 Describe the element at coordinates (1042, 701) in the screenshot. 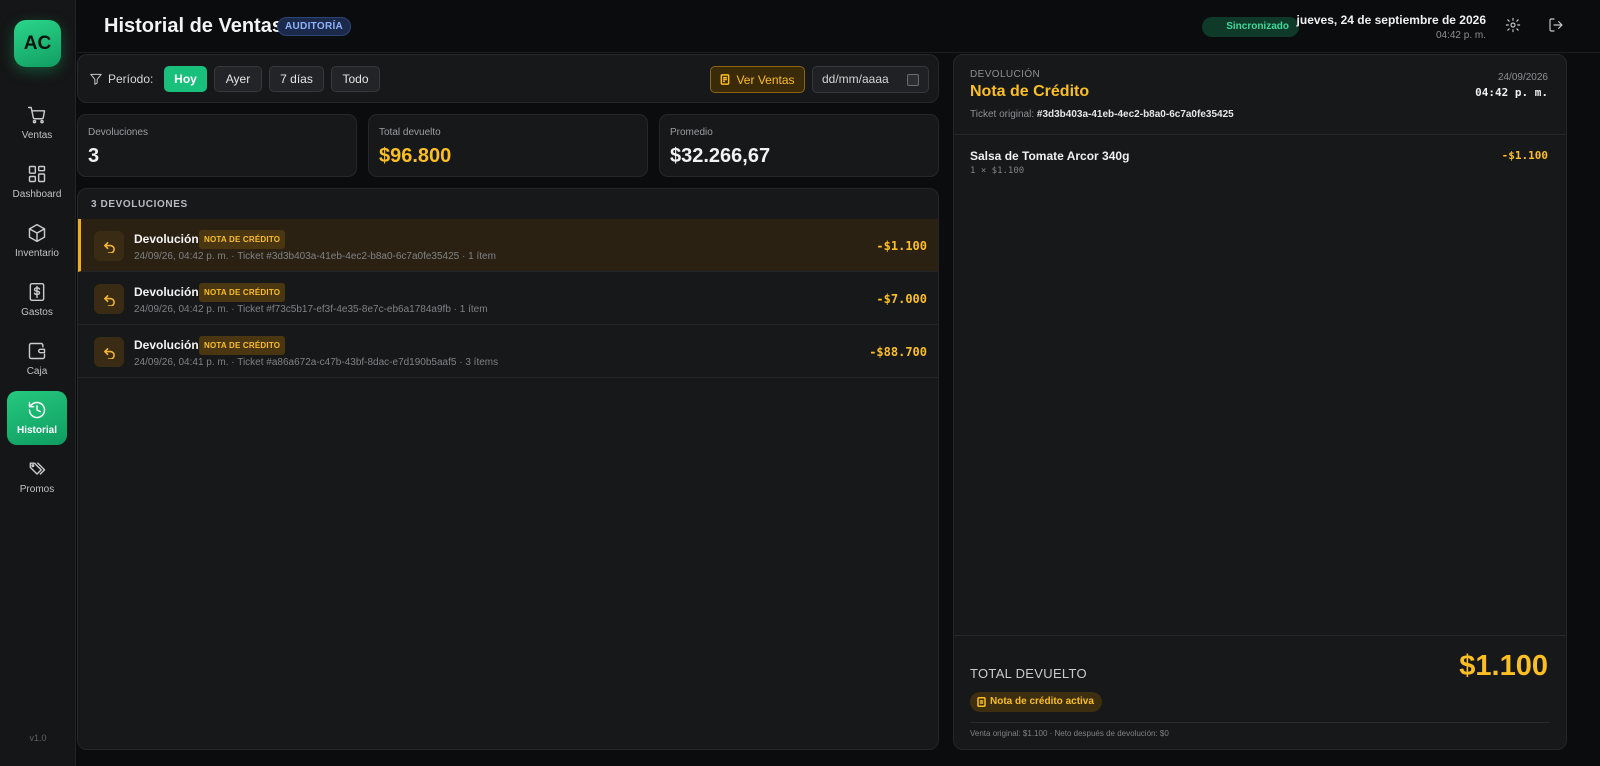

I see `status-badge-label: Nota de crédito activa` at that location.